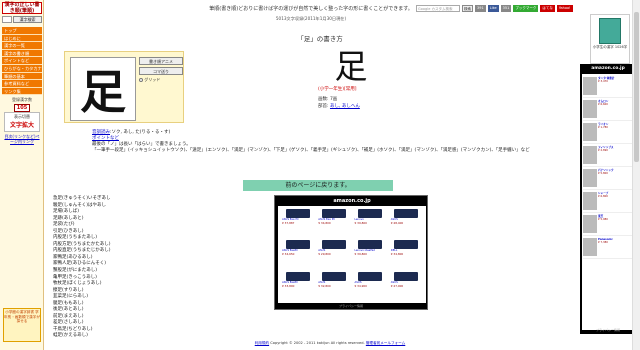 Image resolution: width=640 pixels, height=350 pixels. I want to click on yahoo-bookmark-button: Yahoo!, so click(564, 8).